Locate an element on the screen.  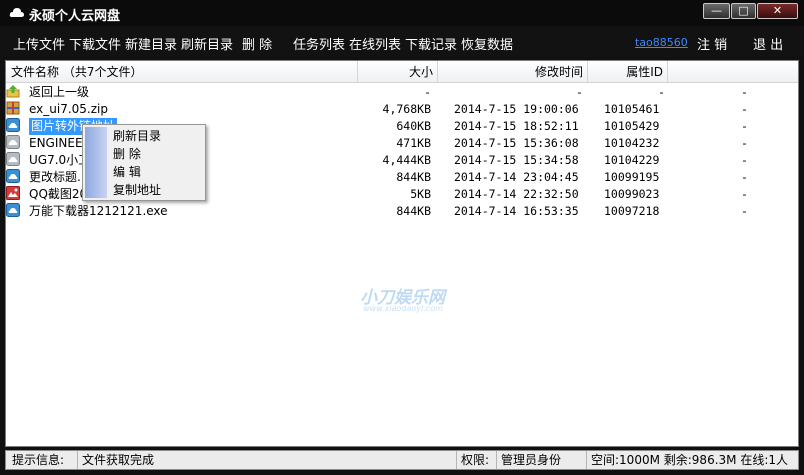
ctx-copy-address: 复制地址 is located at coordinates (137, 190).